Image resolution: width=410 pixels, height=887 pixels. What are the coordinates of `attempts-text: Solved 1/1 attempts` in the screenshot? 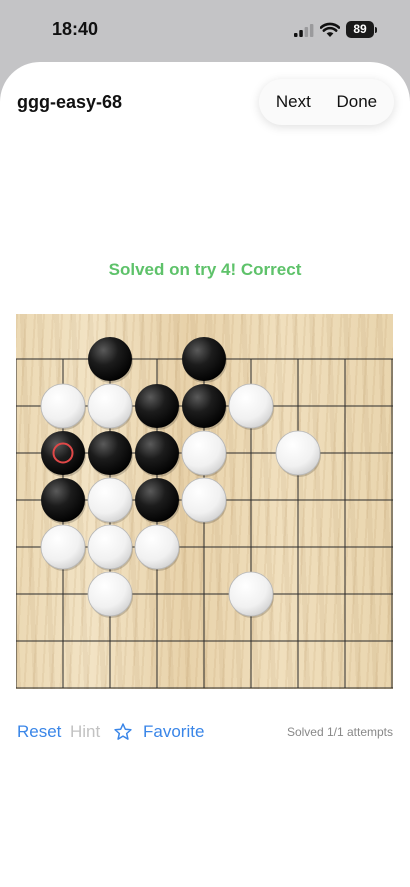 It's located at (339, 732).